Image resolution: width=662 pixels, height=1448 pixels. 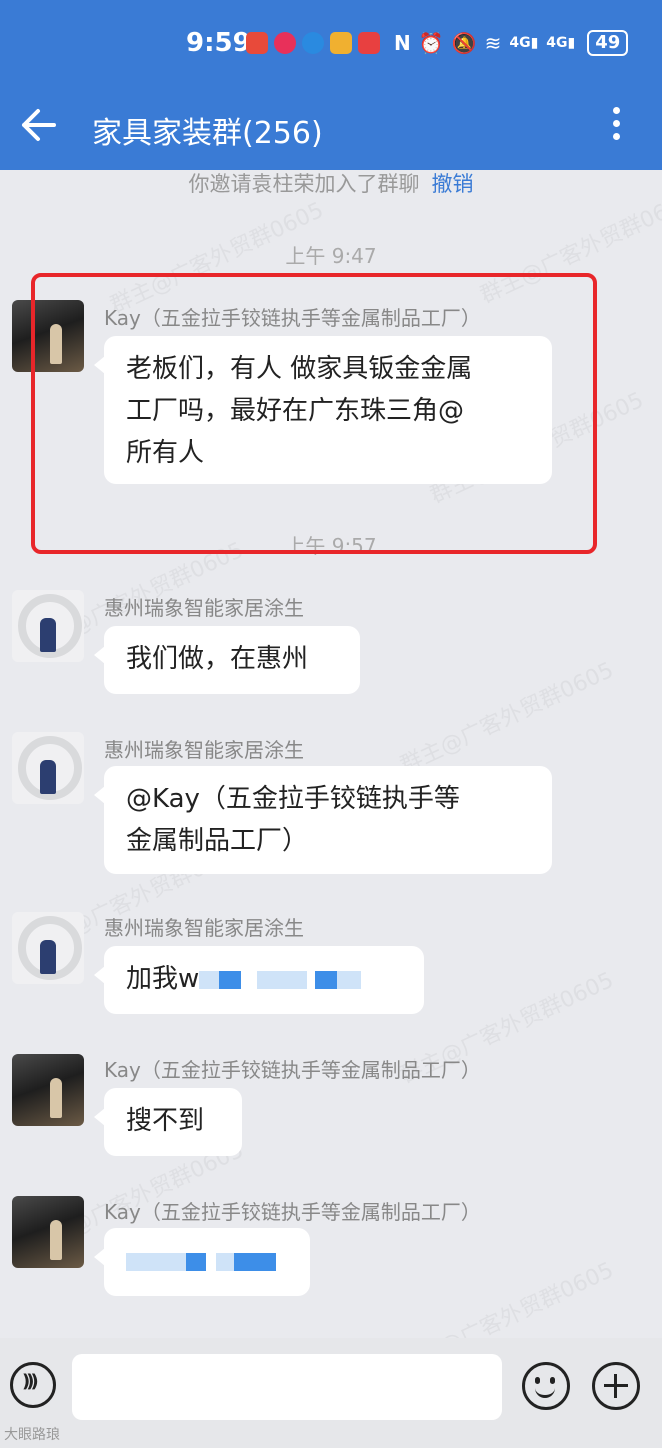 What do you see at coordinates (331, 256) in the screenshot?
I see `timestamp: 上午 9:47` at bounding box center [331, 256].